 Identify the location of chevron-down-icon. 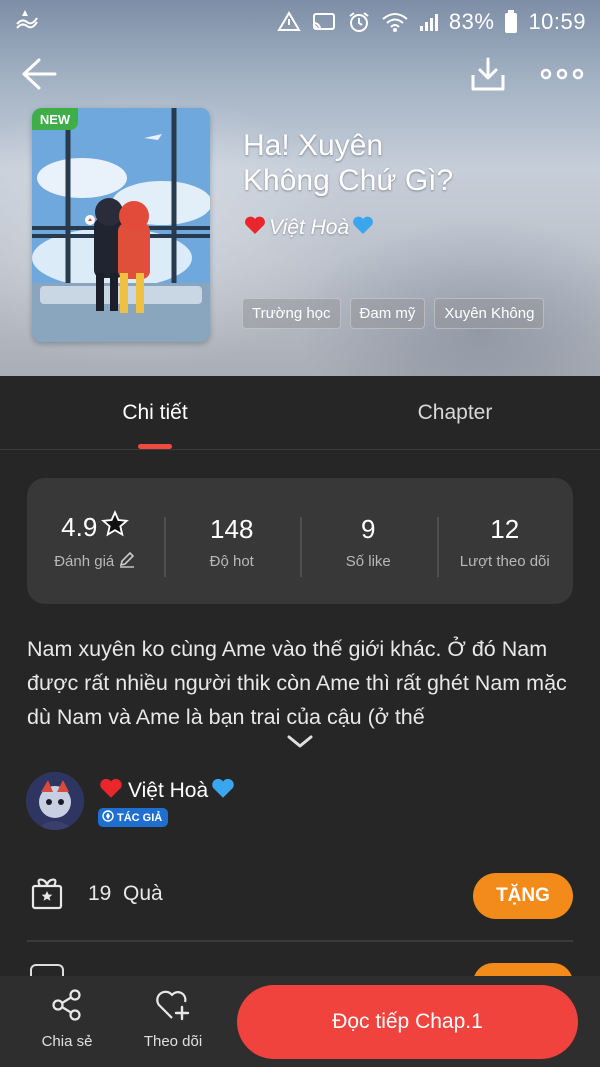
(300, 744).